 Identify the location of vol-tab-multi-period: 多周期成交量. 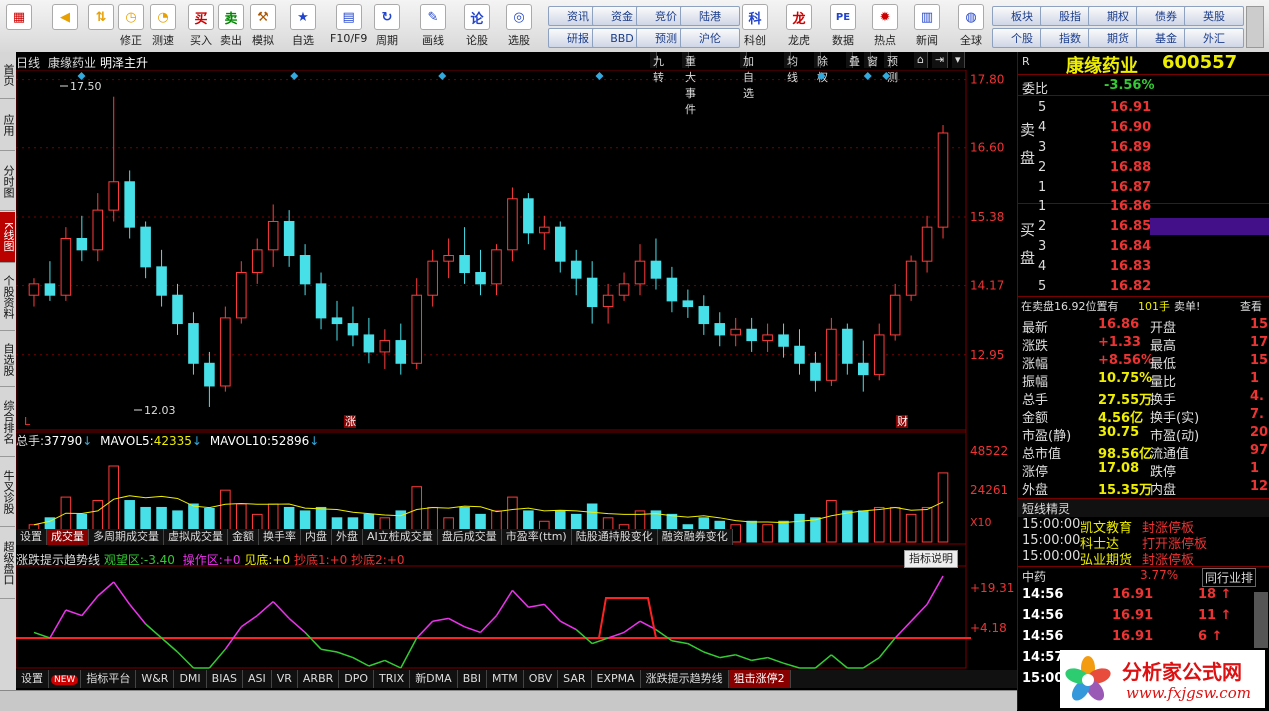
(126, 537).